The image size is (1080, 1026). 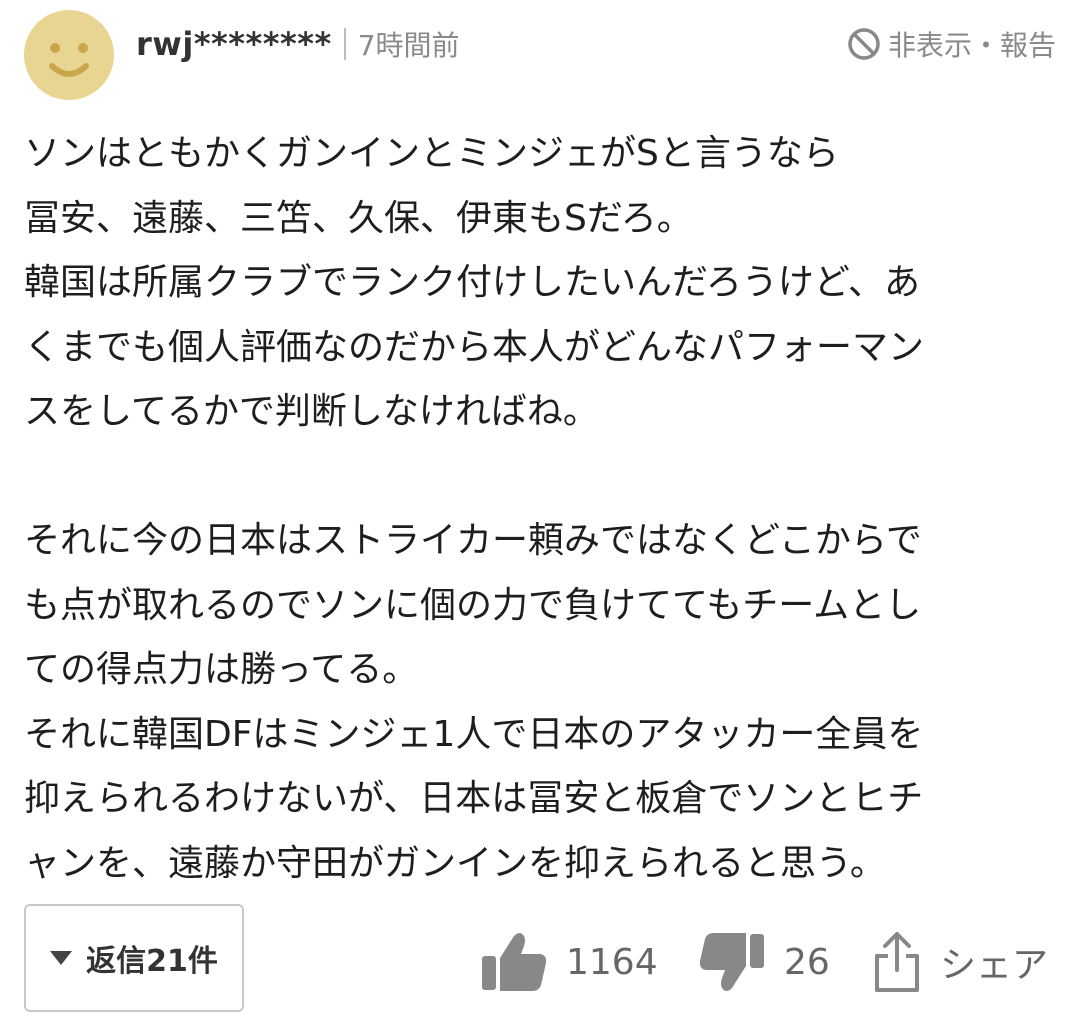 What do you see at coordinates (474, 734) in the screenshot?
I see `comment-line: それに韓国DFはミンジェ1人で日本のアタッカー全員を` at bounding box center [474, 734].